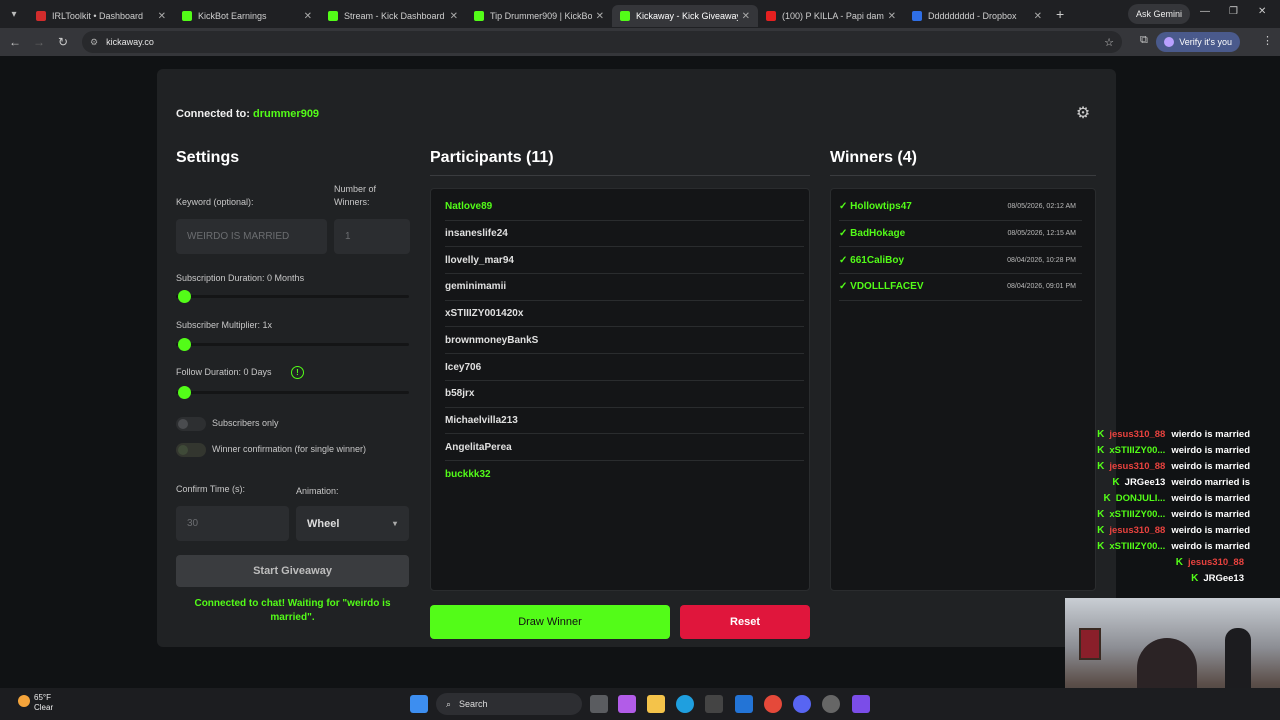 The width and height of the screenshot is (1280, 720). Describe the element at coordinates (624, 421) in the screenshot. I see `participant-row: Michaelvilla213` at that location.